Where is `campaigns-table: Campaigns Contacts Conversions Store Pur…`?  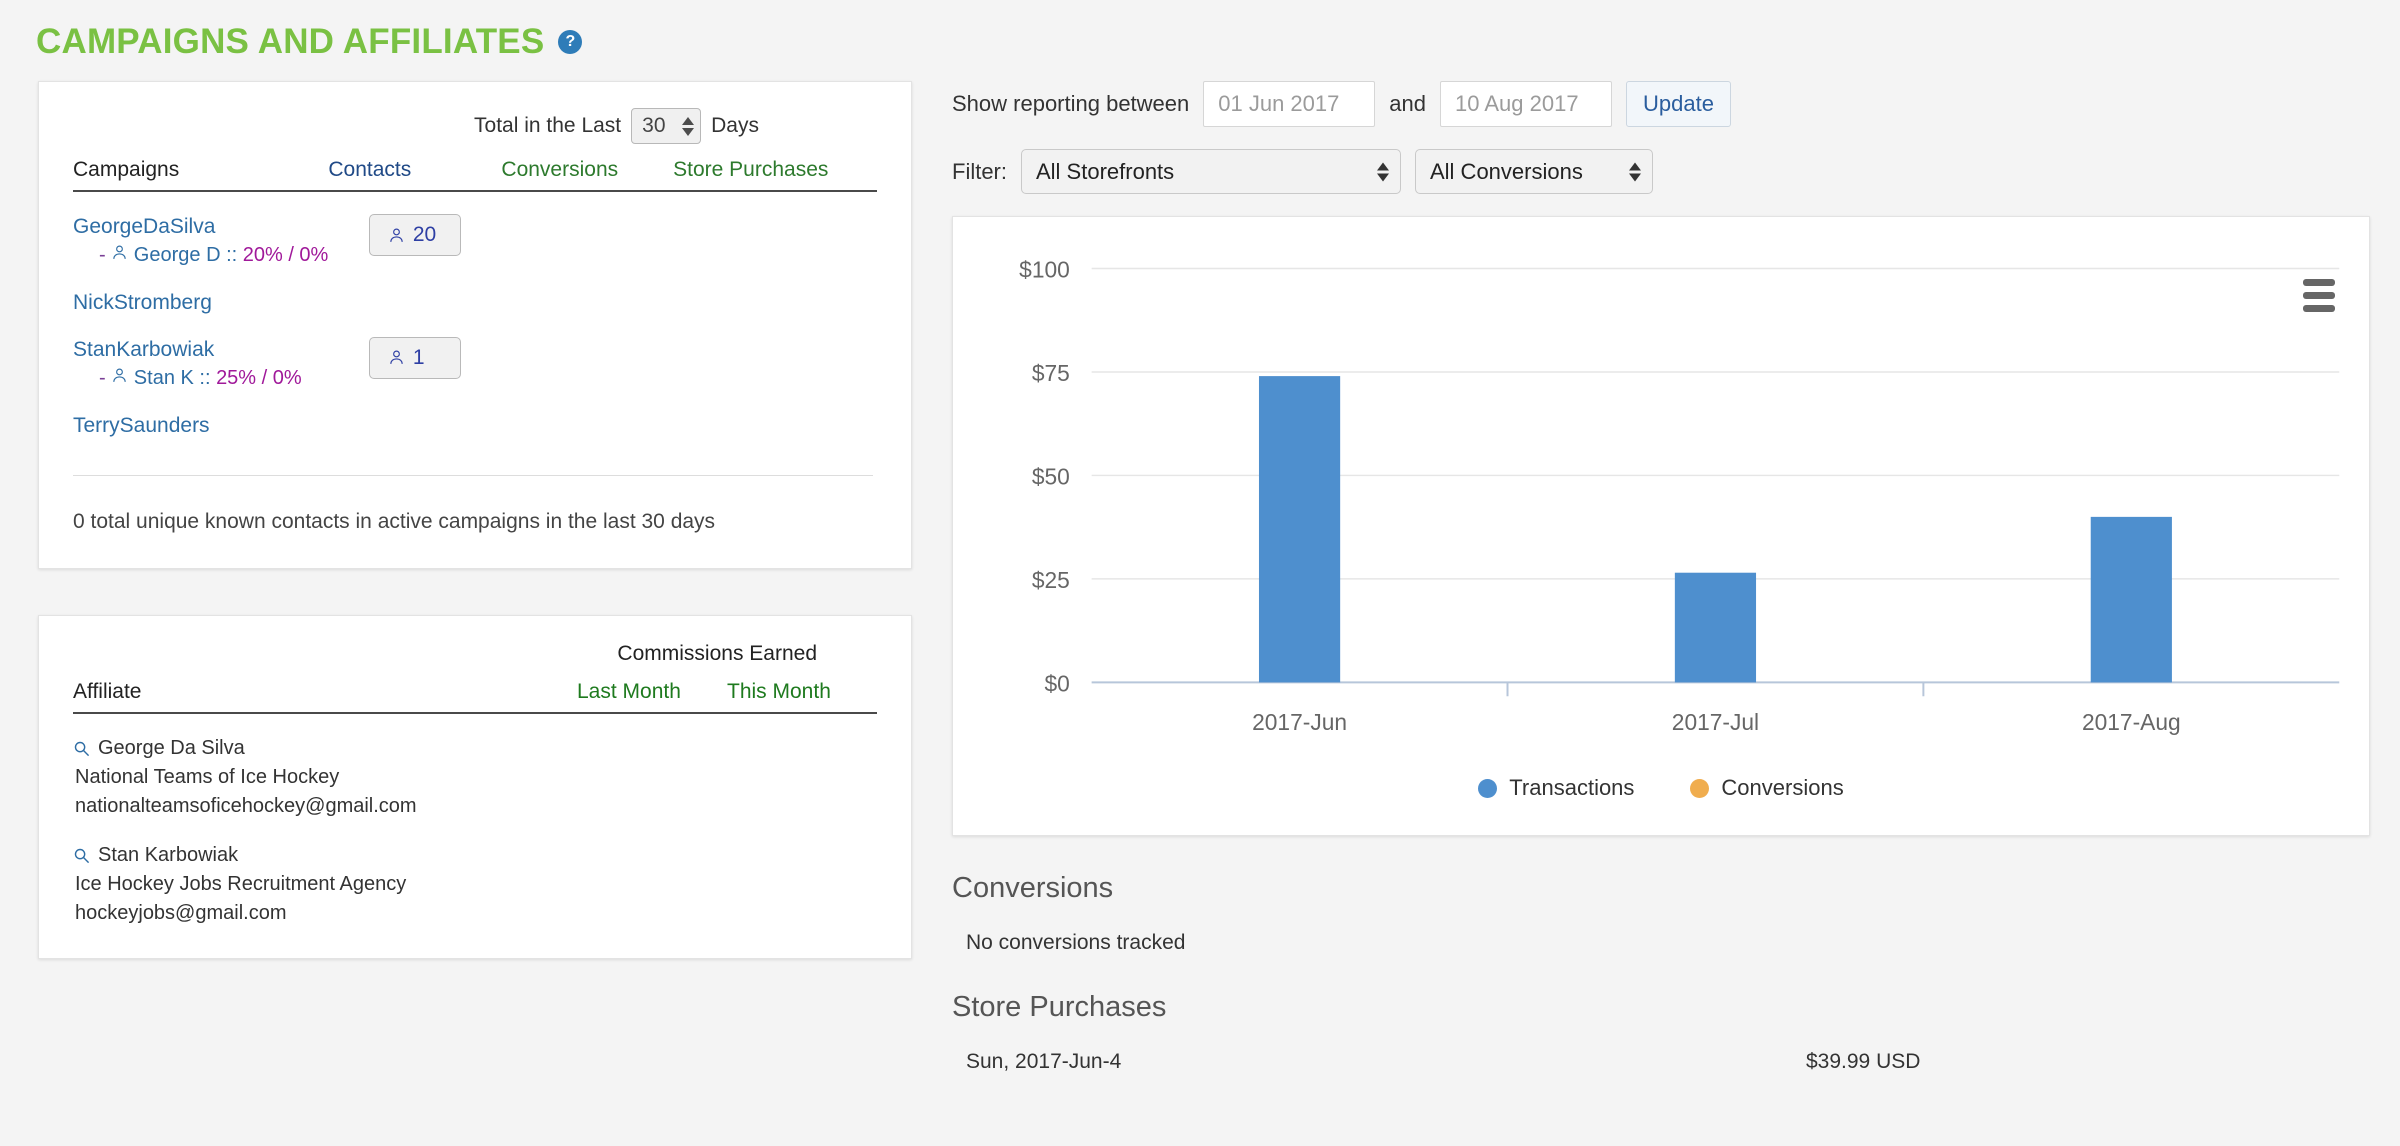
campaigns-table: Campaigns Contacts Conversions Store Pur… is located at coordinates (475, 298).